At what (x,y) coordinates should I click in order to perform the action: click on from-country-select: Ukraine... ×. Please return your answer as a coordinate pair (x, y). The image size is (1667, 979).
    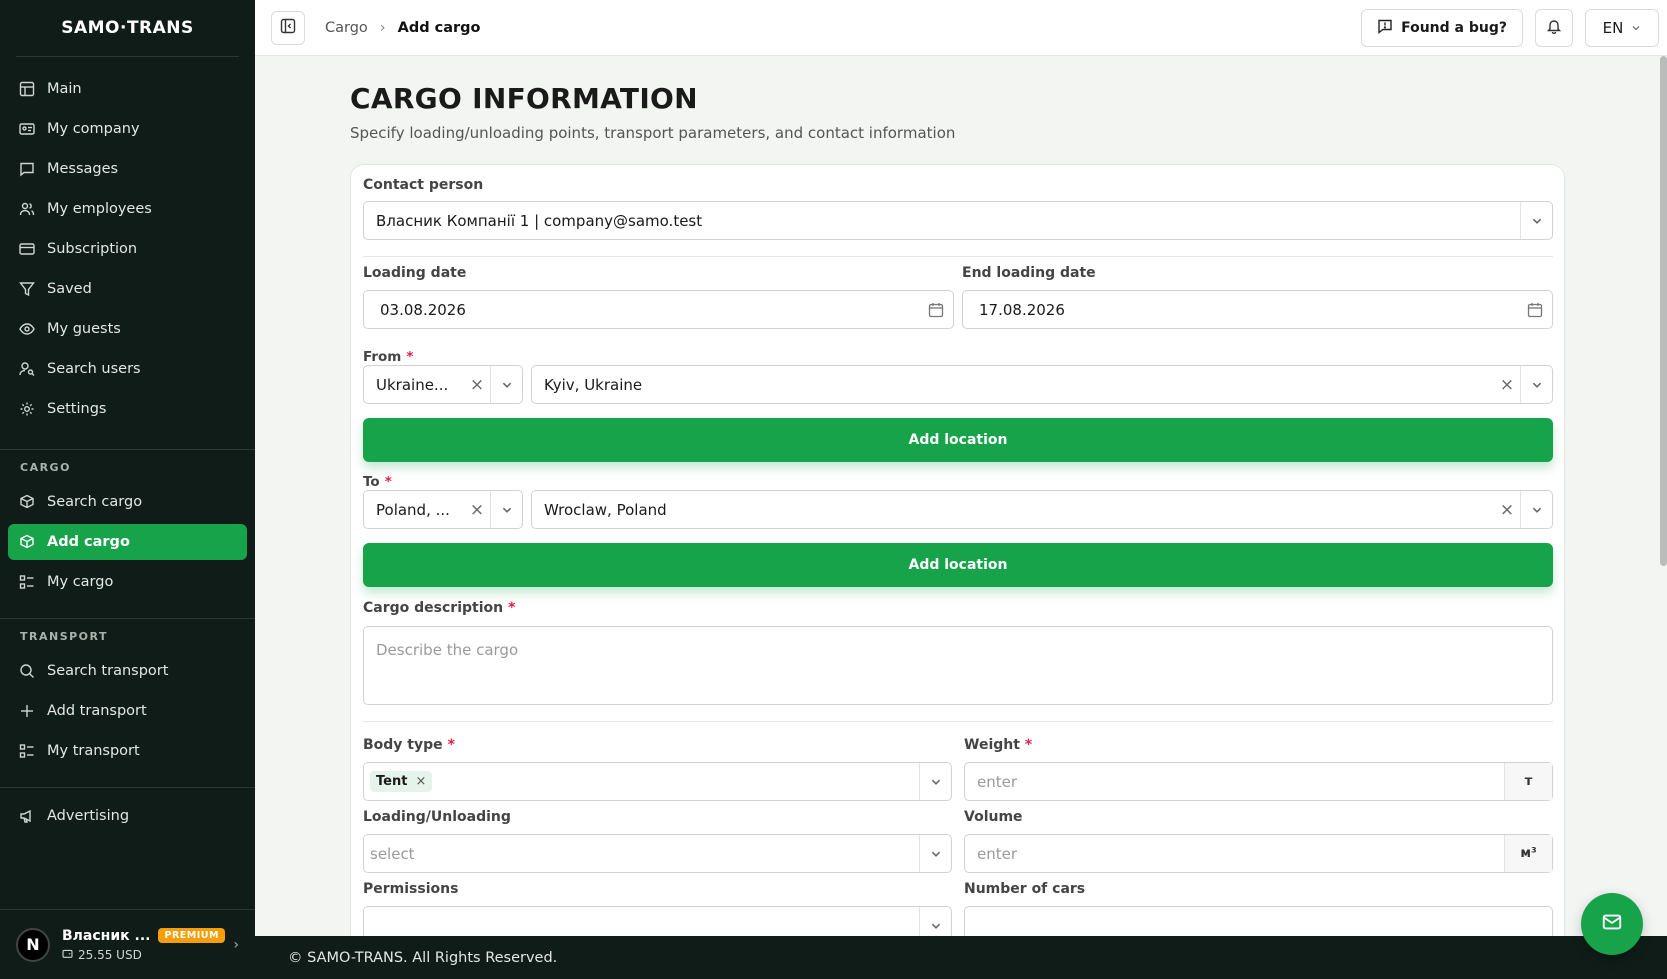
    Looking at the image, I should click on (443, 384).